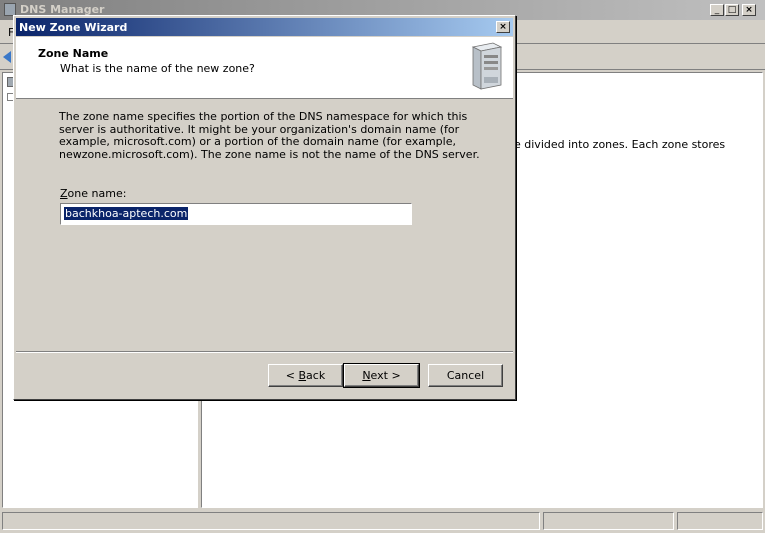 Image resolution: width=765 pixels, height=533 pixels. What do you see at coordinates (316, 375) in the screenshot?
I see `back-rest: ack` at bounding box center [316, 375].